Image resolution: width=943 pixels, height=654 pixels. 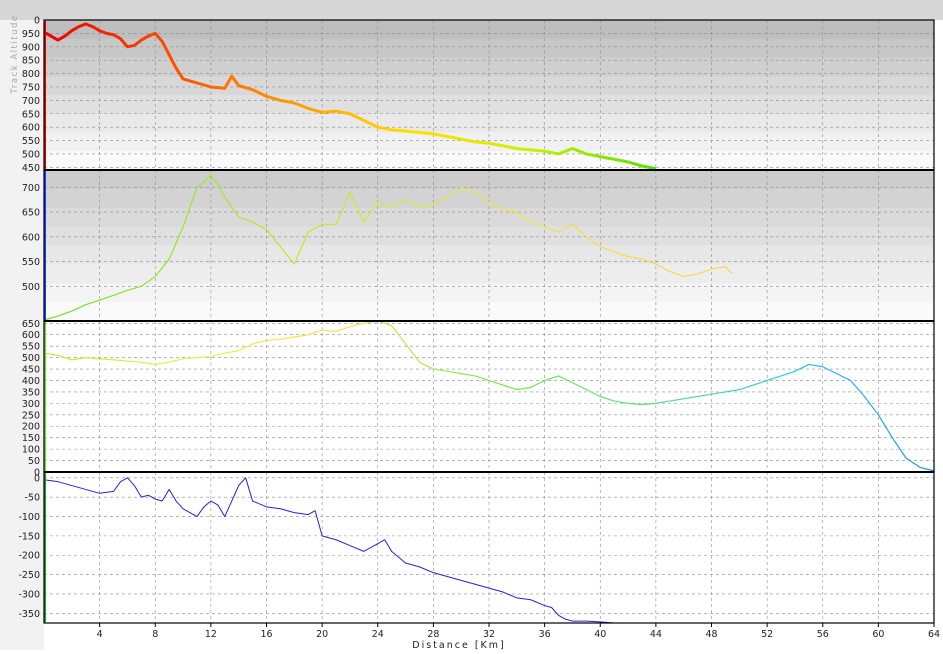 I want to click on y-tick-label: -300, so click(x=29, y=594).